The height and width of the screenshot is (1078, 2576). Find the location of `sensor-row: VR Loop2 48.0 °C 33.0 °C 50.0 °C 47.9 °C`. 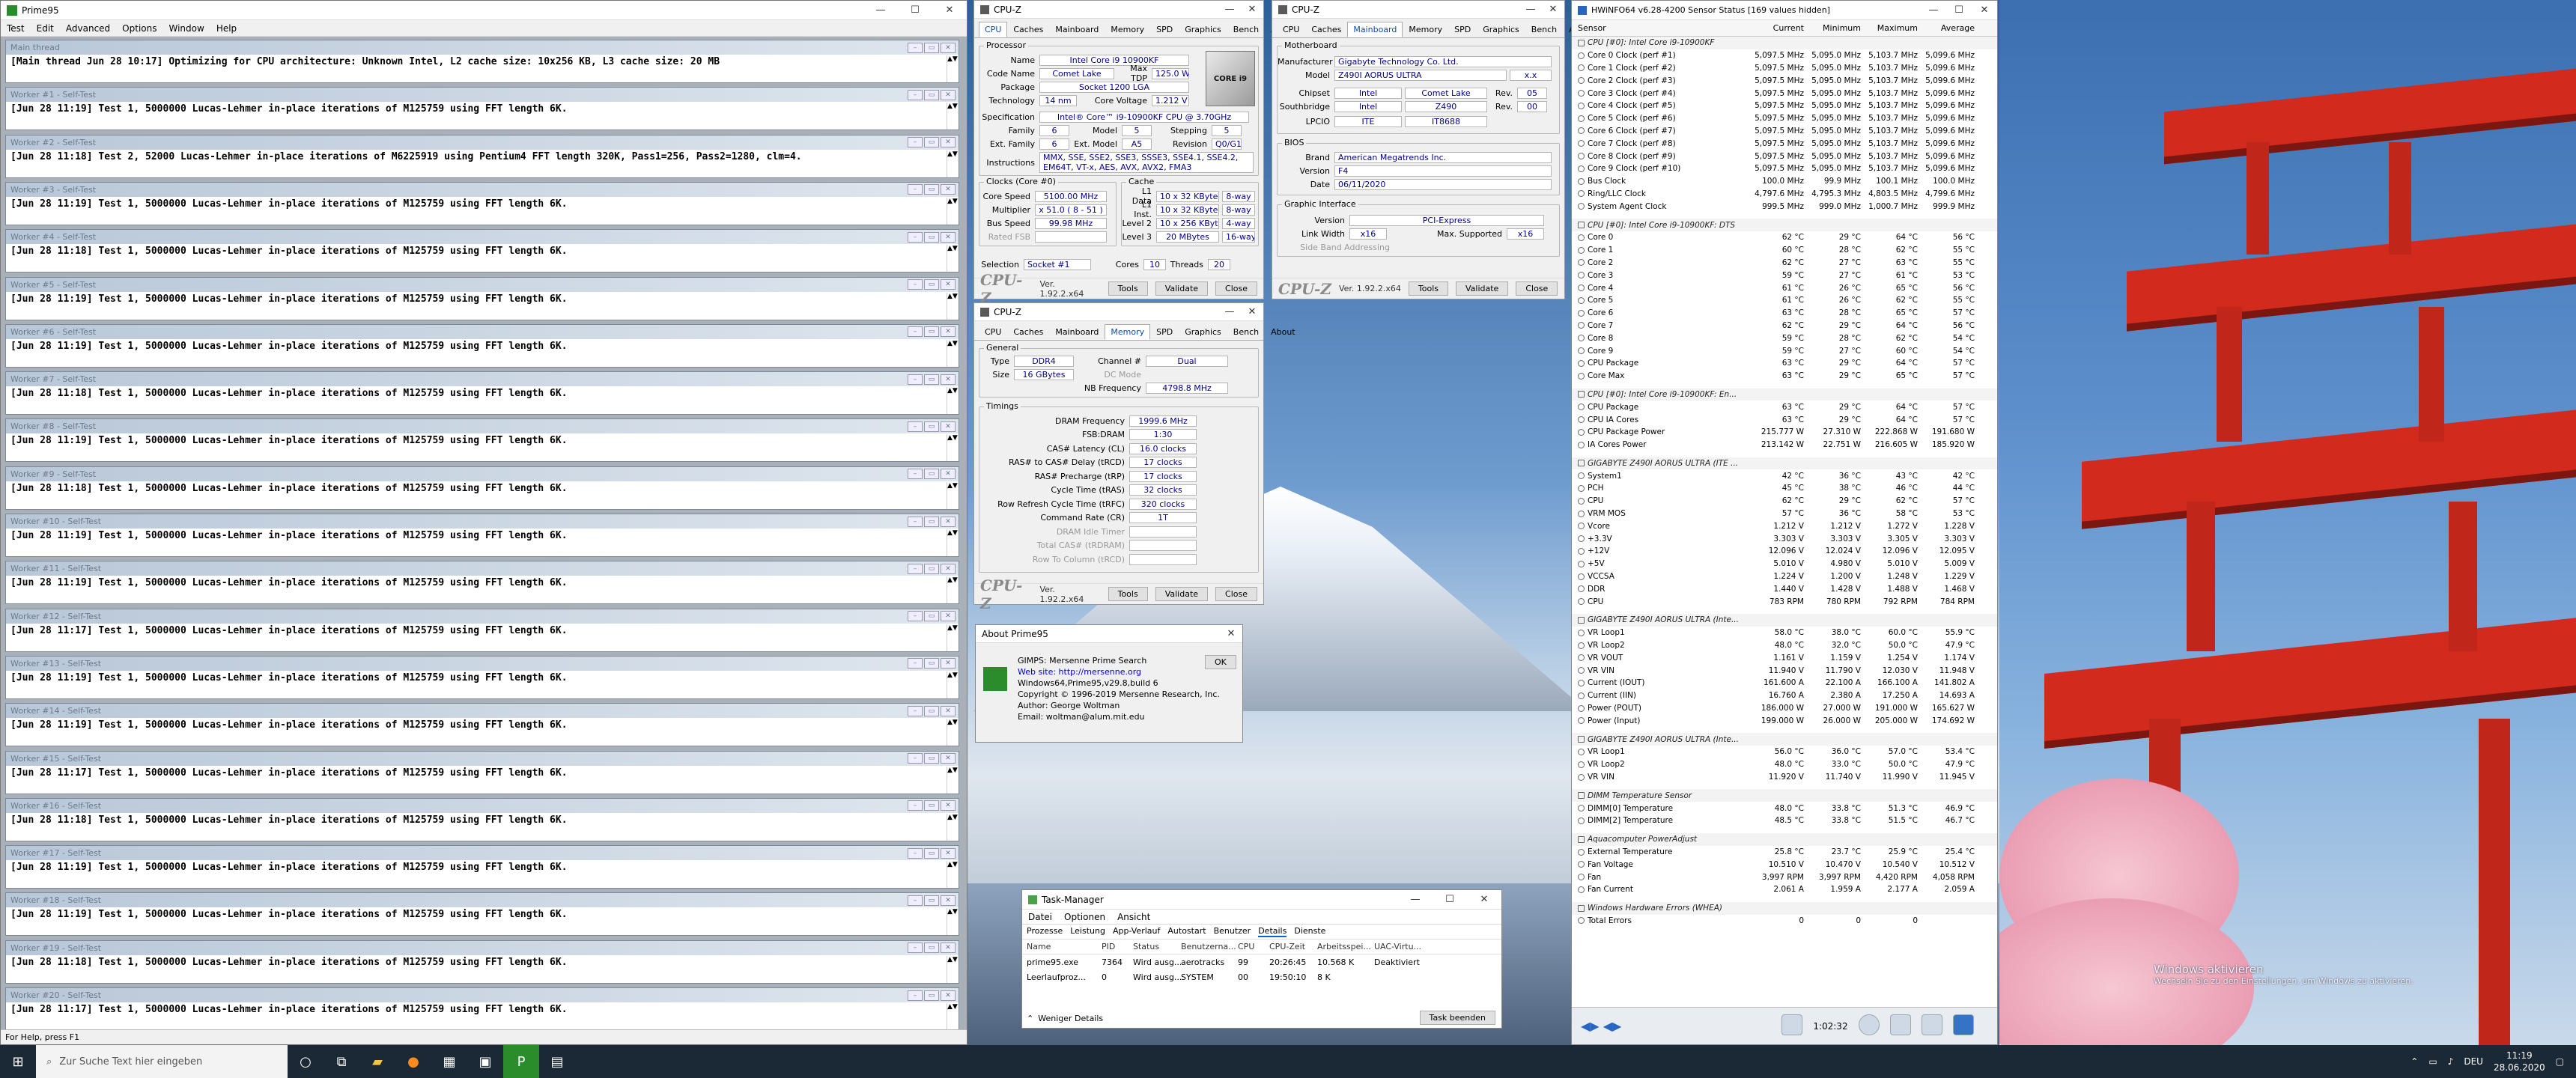

sensor-row: VR Loop2 48.0 °C 33.0 °C 50.0 °C 47.9 °C is located at coordinates (1784, 764).